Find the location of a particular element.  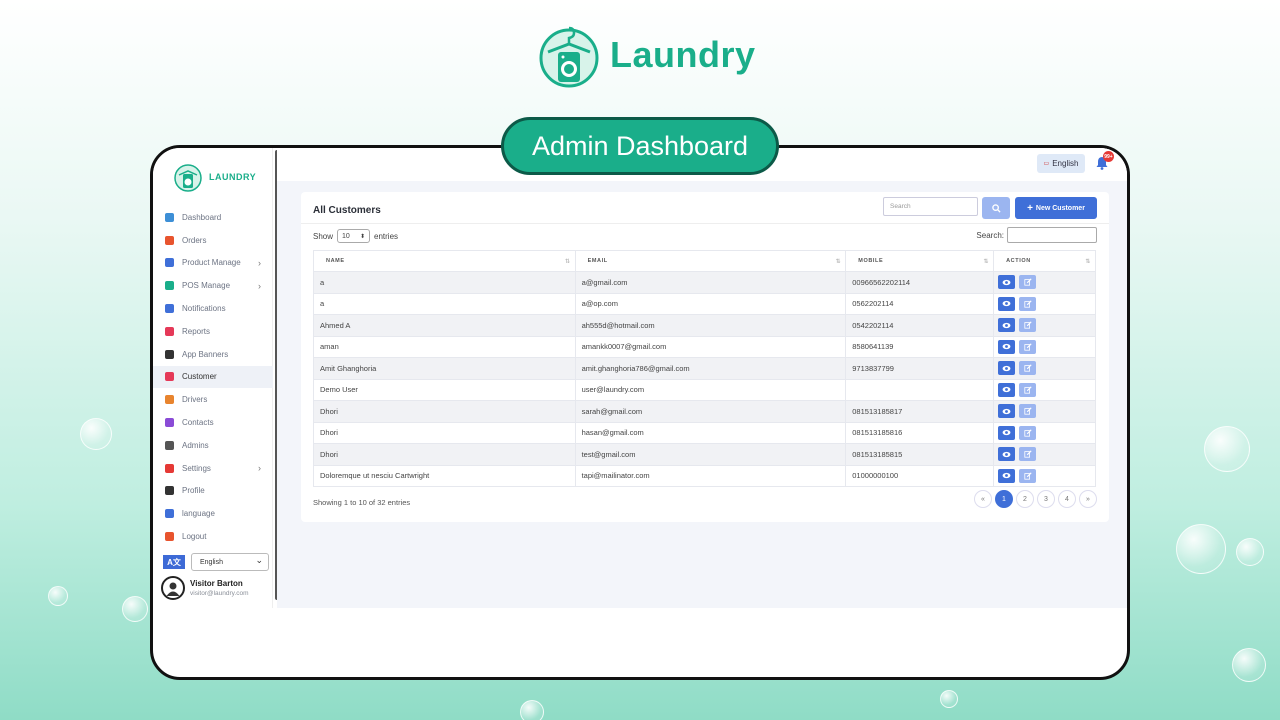

sidebar-item-label: Logout is located at coordinates (194, 537).